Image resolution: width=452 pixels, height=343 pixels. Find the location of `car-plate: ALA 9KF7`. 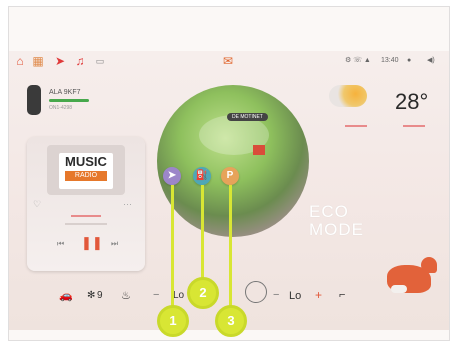

car-plate: ALA 9KF7 is located at coordinates (65, 92).